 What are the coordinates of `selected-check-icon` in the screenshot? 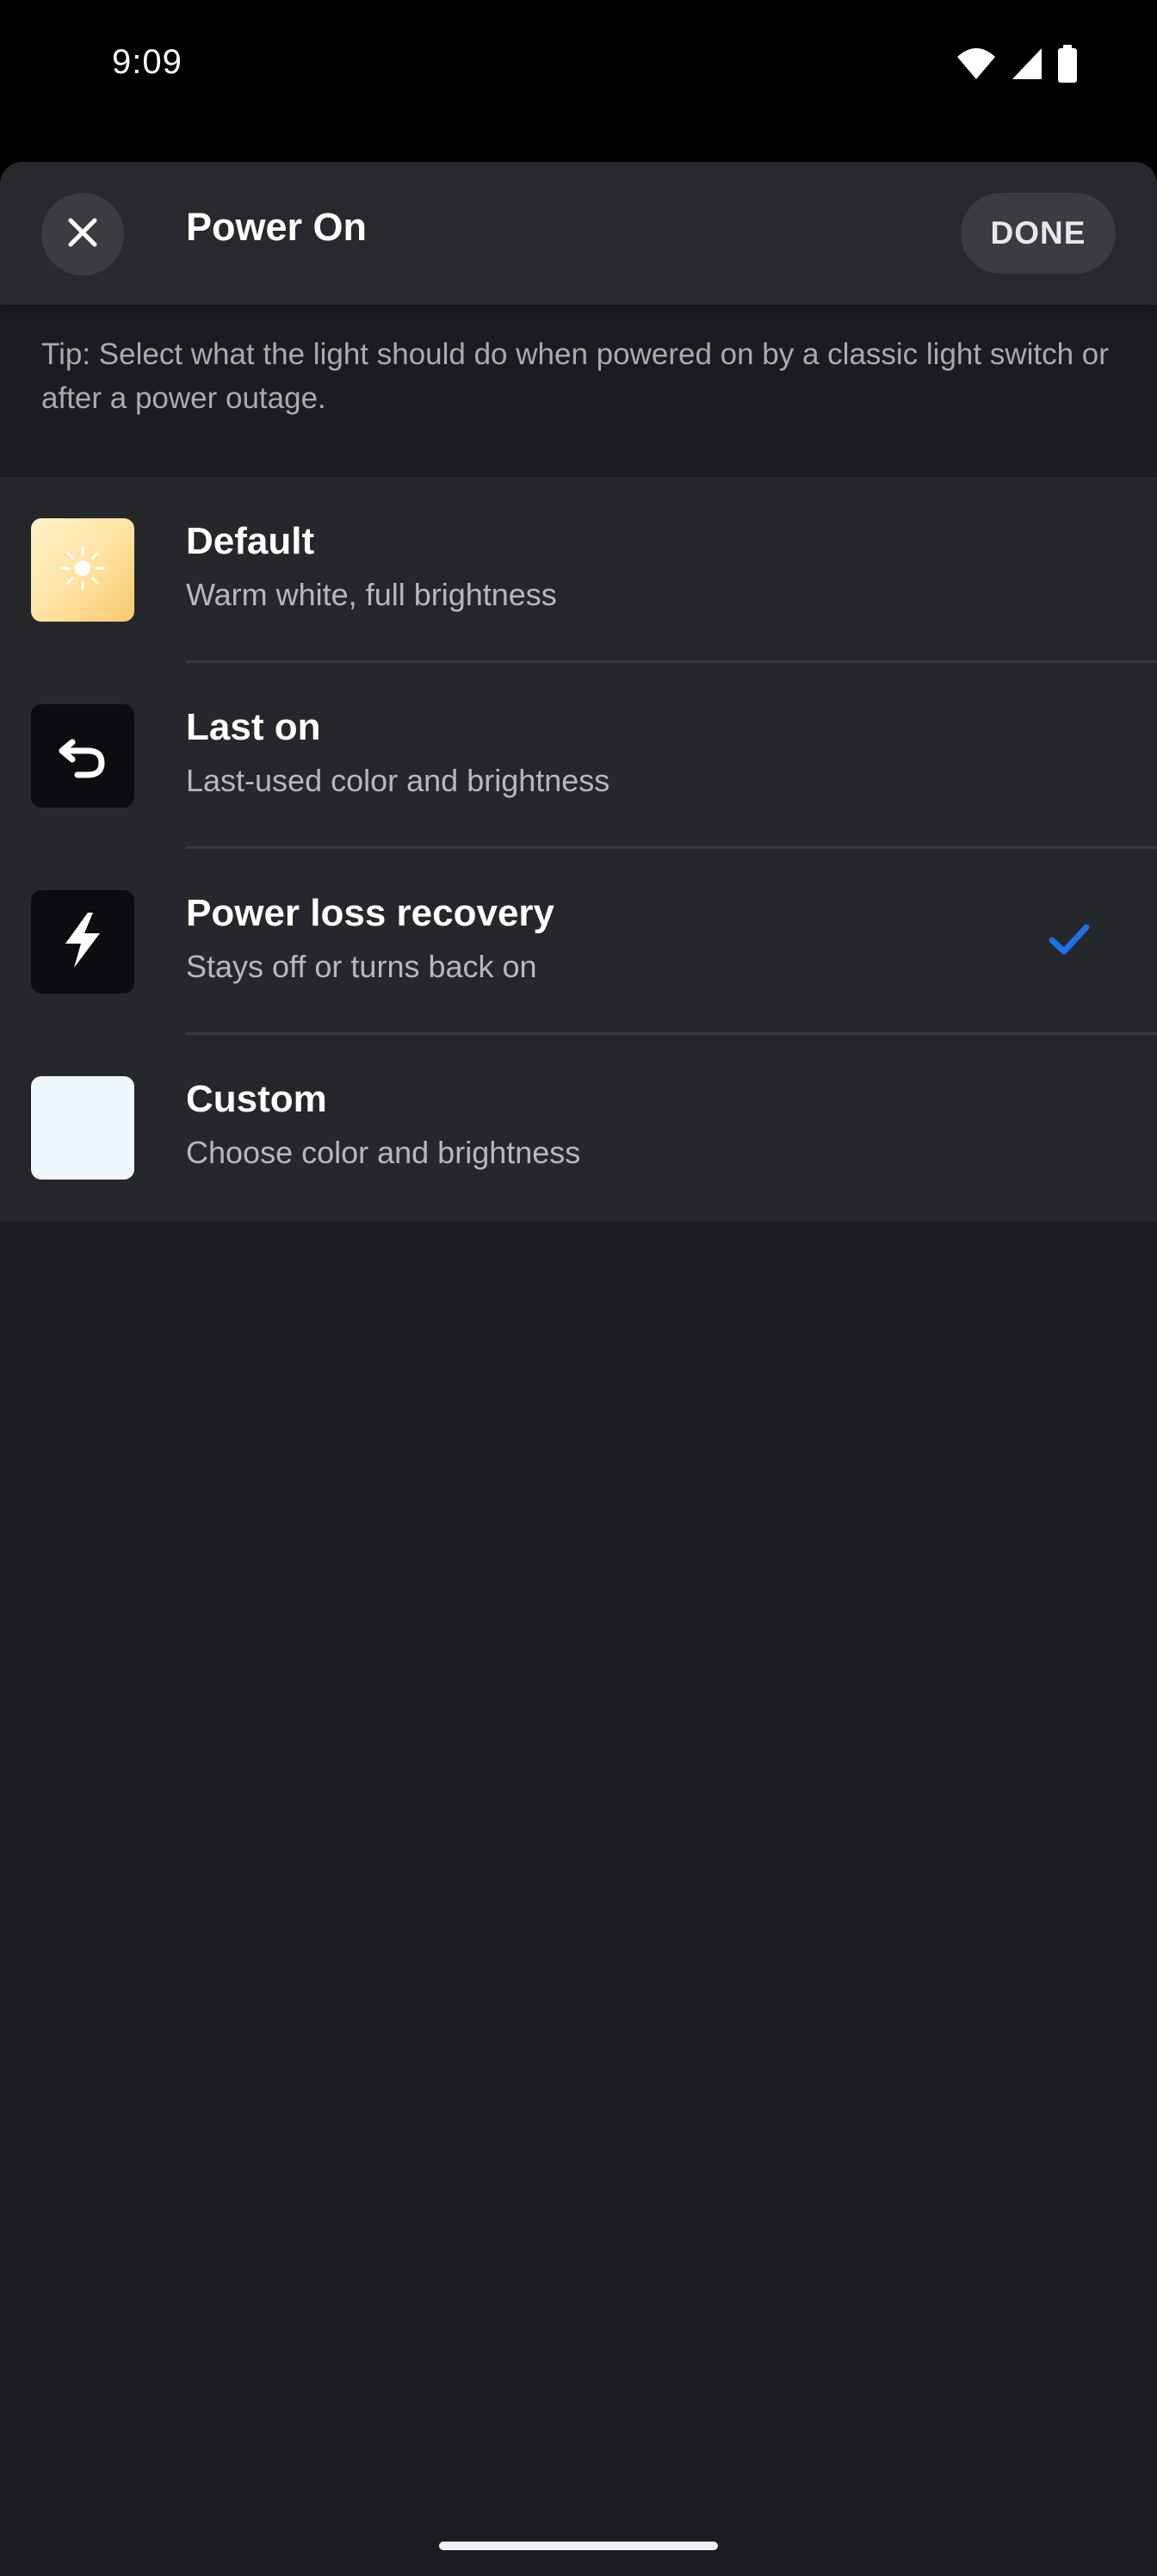 It's located at (1069, 942).